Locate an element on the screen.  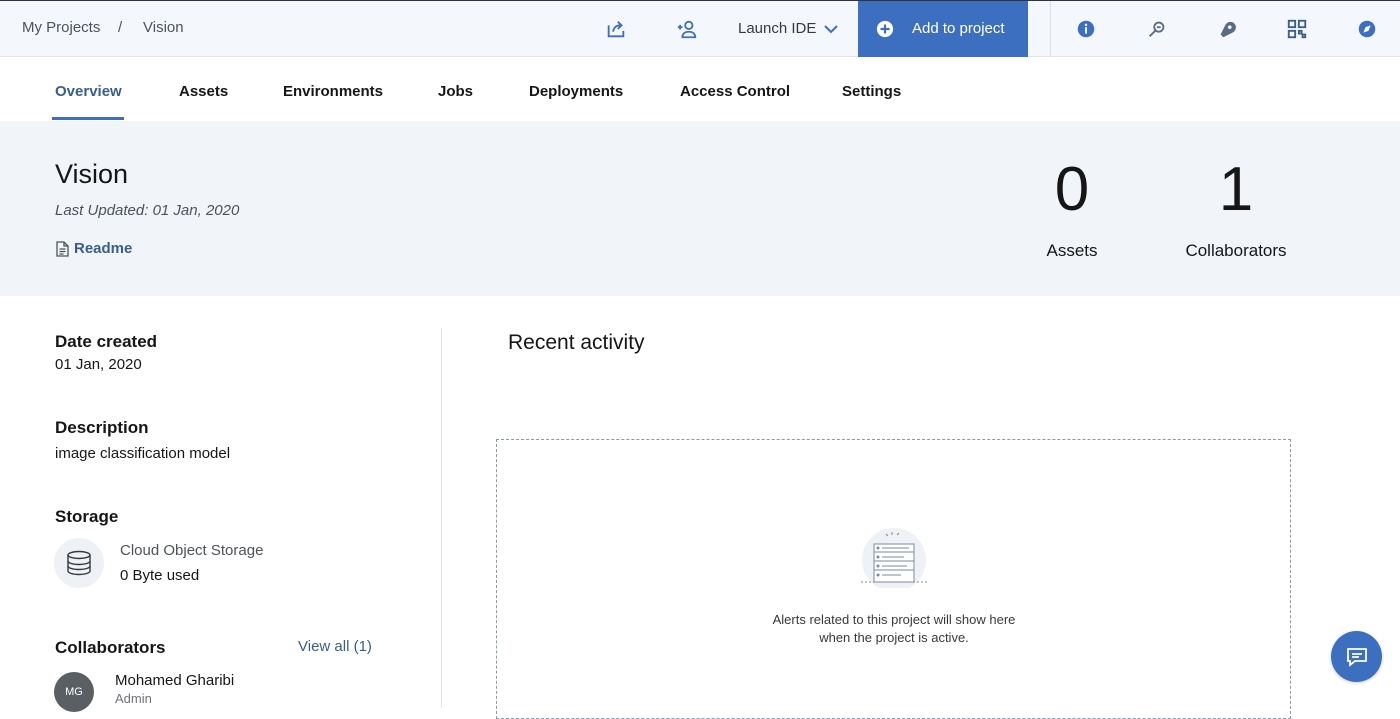
toolbar-divider is located at coordinates (1050, 29).